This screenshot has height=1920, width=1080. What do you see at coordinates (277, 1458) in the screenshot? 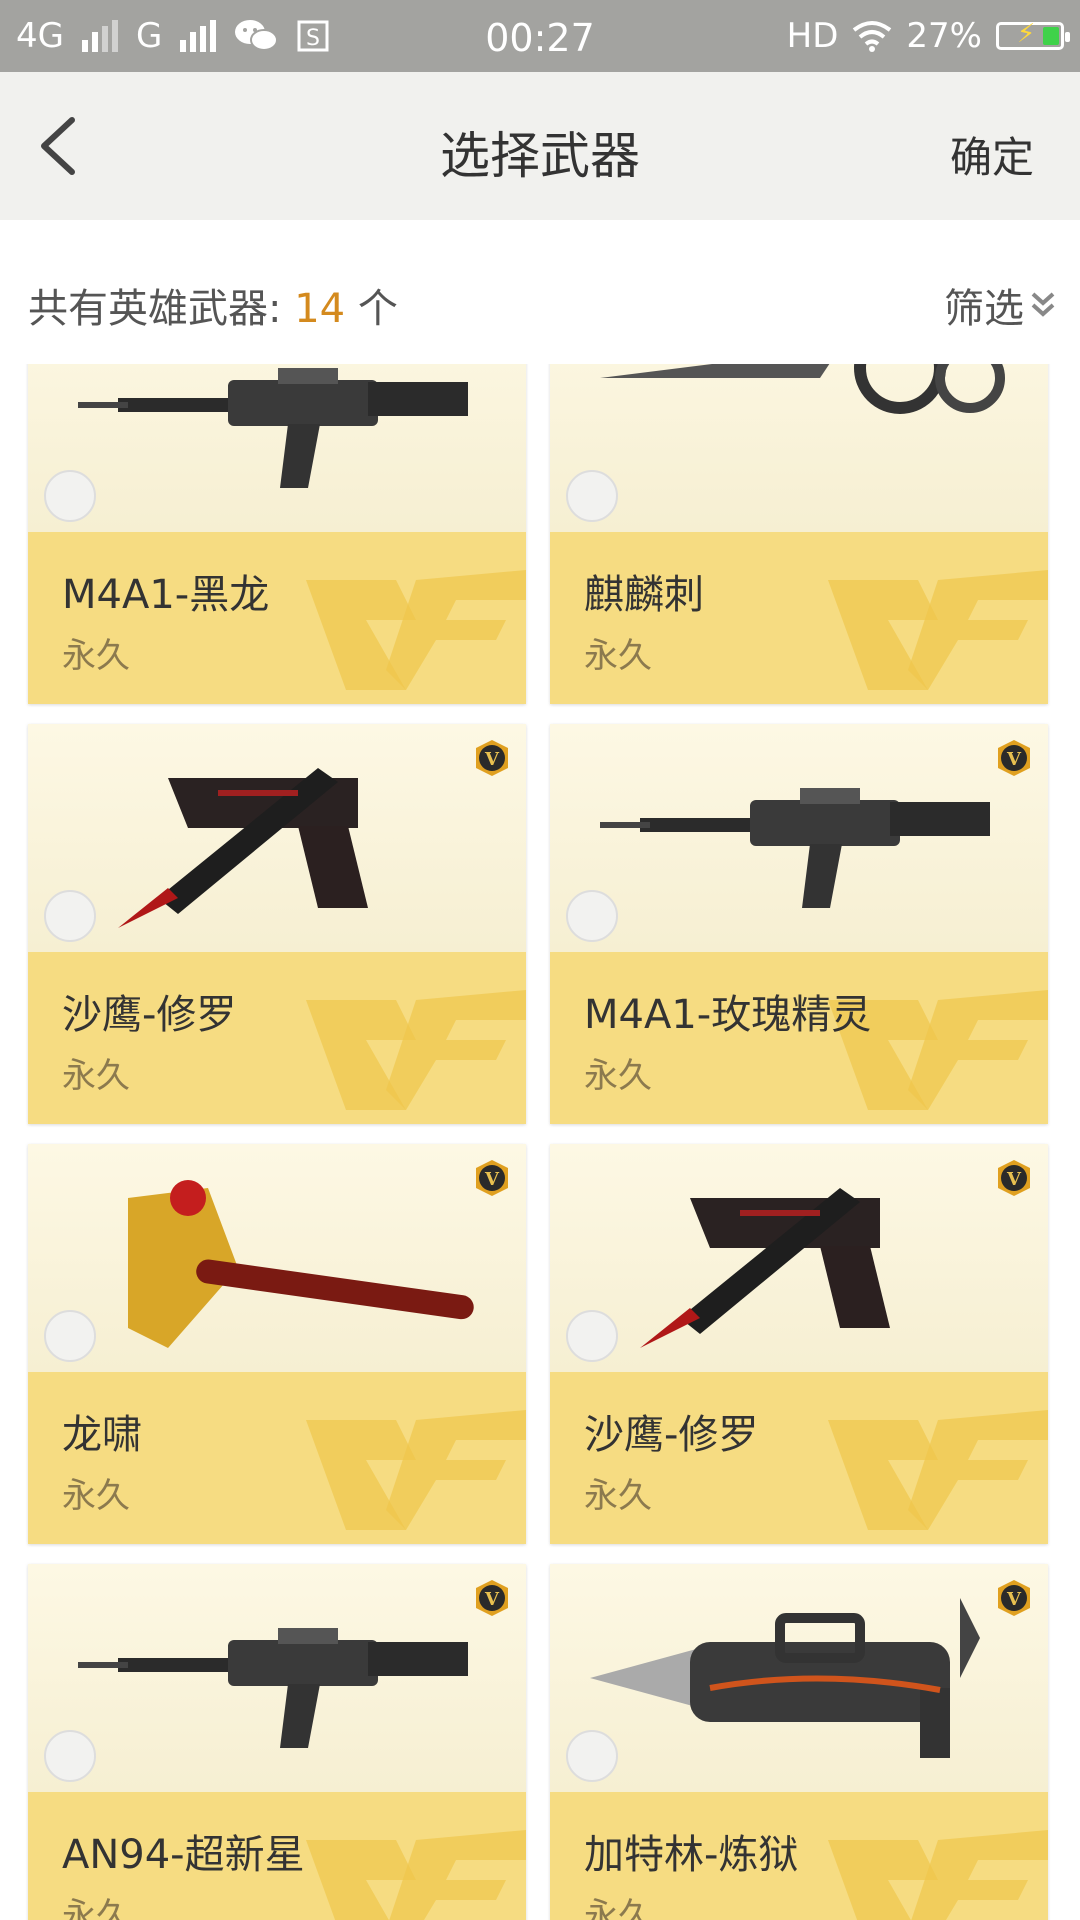
I see `weapon-info: 龙啸 永久` at bounding box center [277, 1458].